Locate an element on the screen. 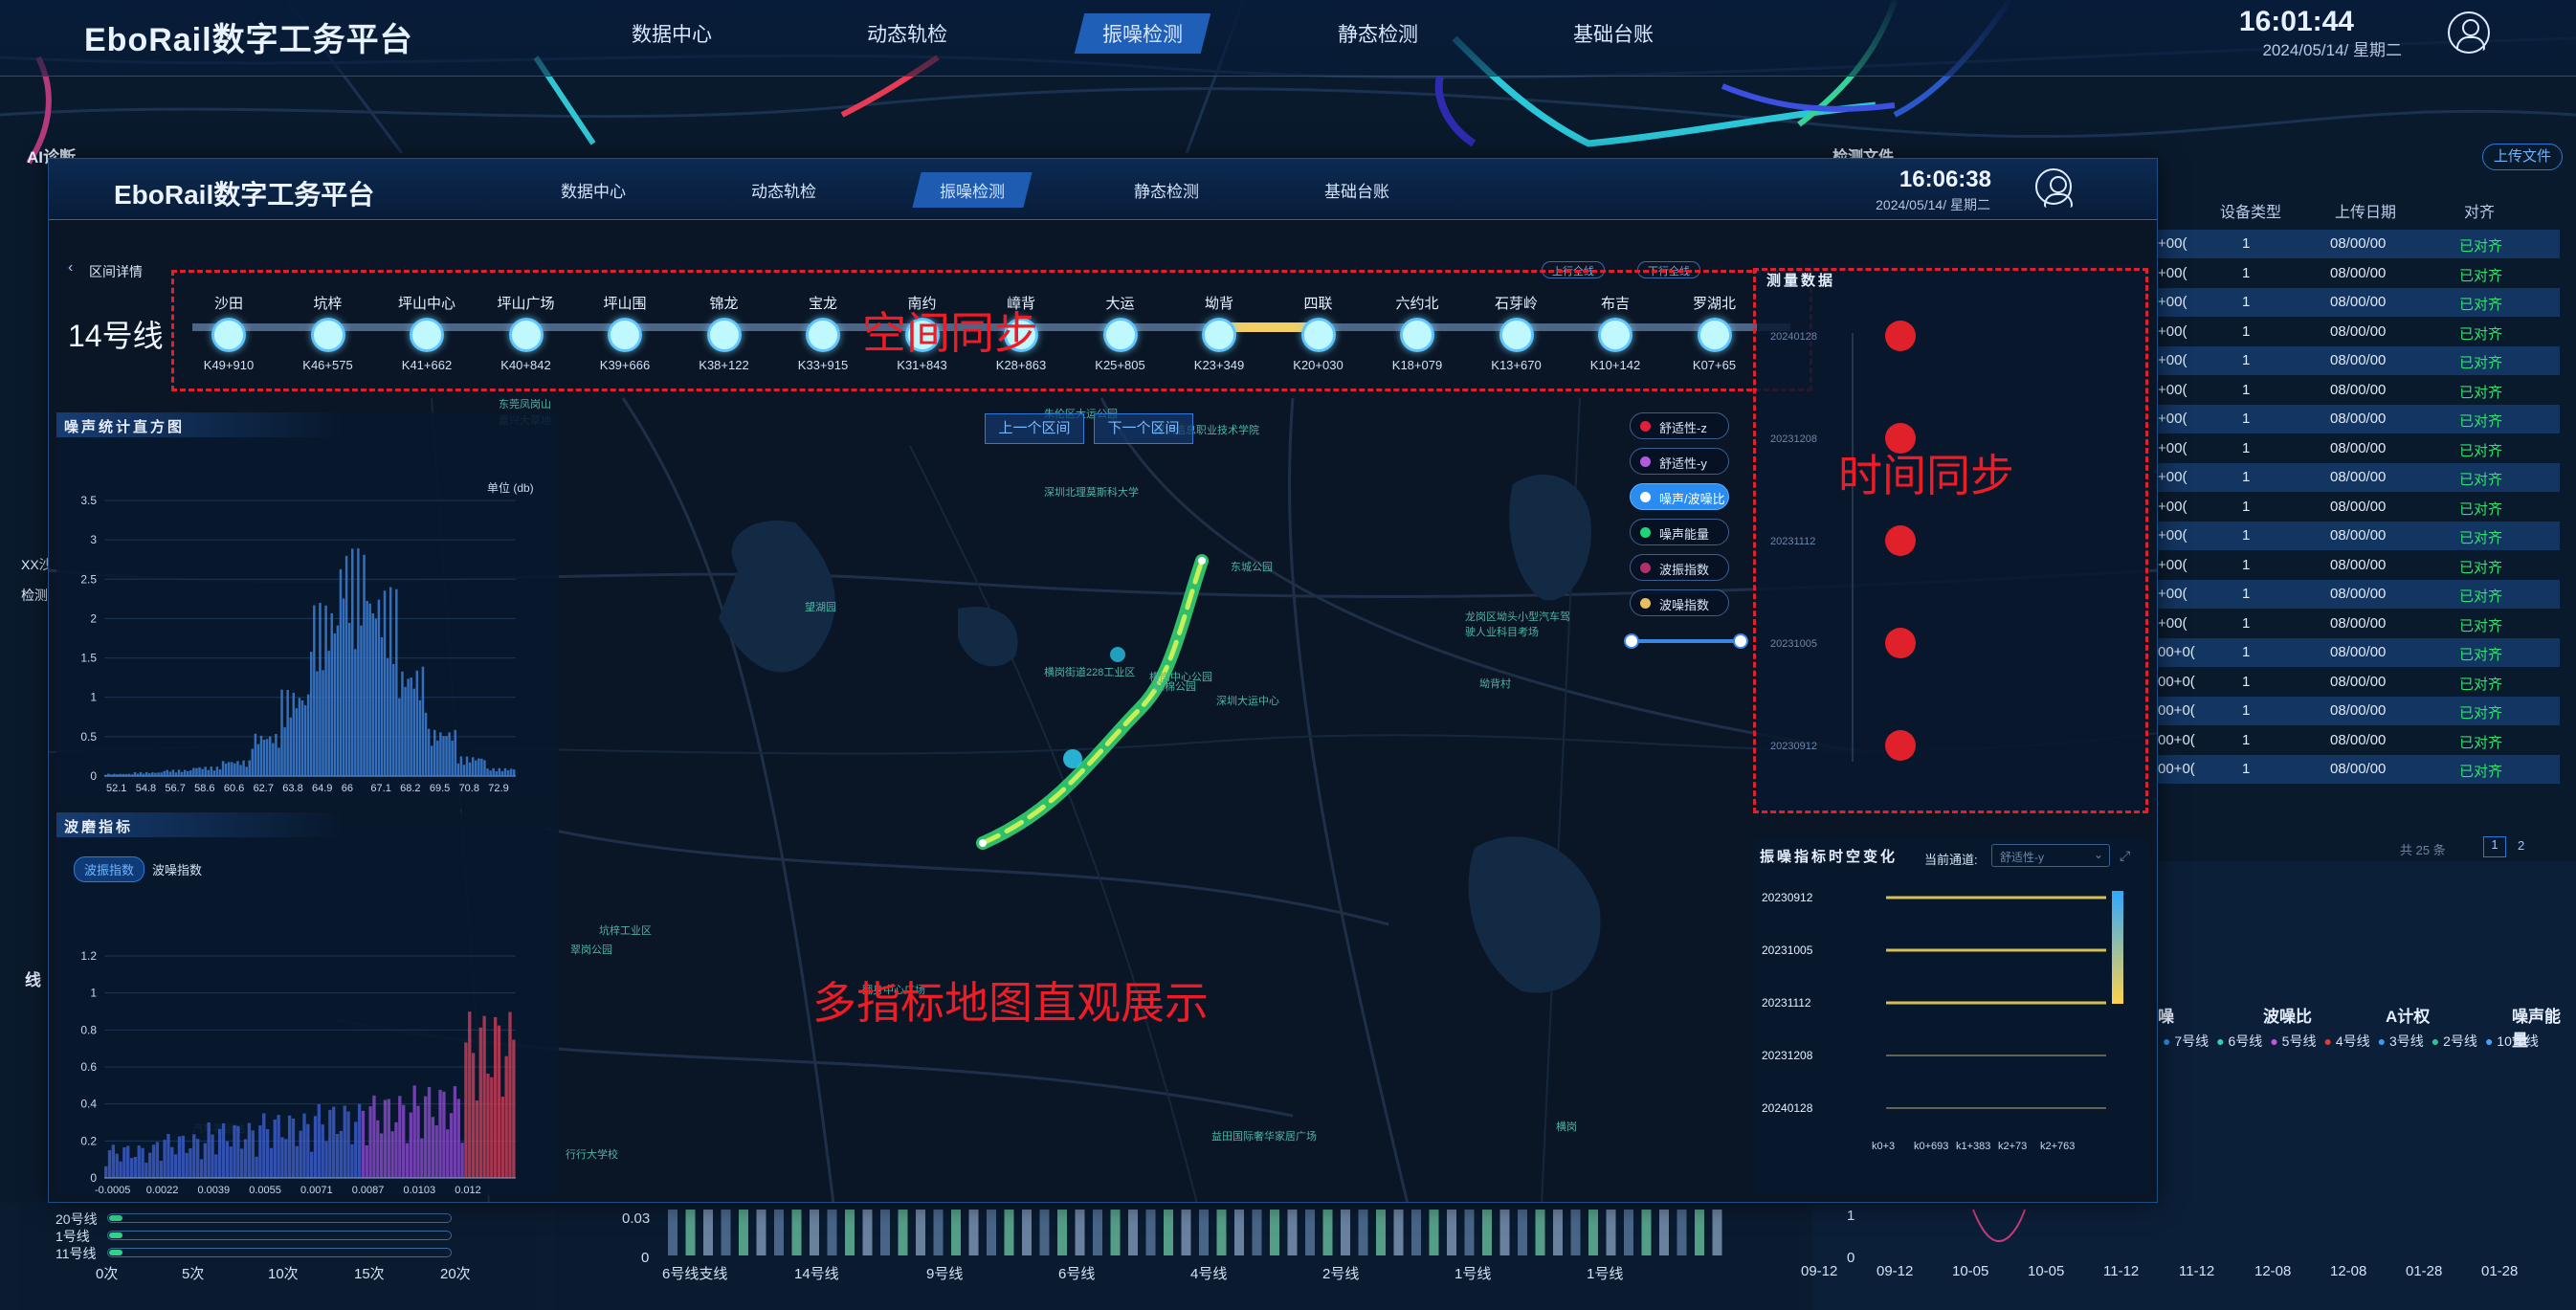 The image size is (2576, 1310). next-section-button: 下一个区间 is located at coordinates (1143, 428).